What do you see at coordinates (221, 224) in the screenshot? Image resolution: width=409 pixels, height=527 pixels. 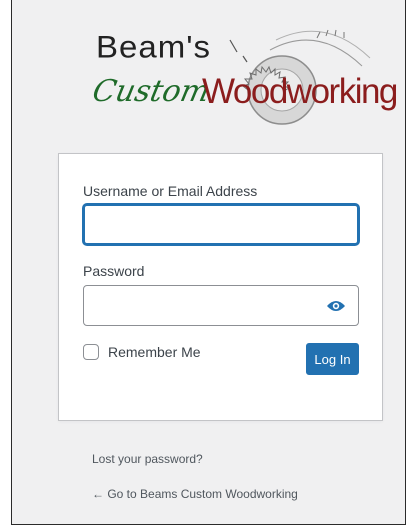 I see `username-input` at bounding box center [221, 224].